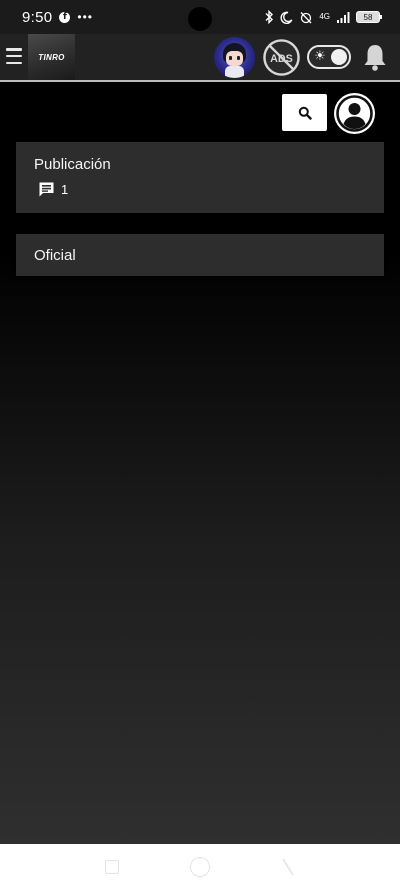 This screenshot has width=400, height=889. What do you see at coordinates (288, 867) in the screenshot?
I see `back-icon` at bounding box center [288, 867].